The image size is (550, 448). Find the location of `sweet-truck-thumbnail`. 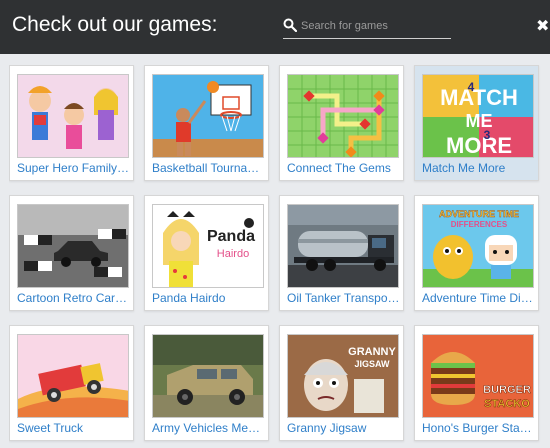

sweet-truck-thumbnail is located at coordinates (73, 376).